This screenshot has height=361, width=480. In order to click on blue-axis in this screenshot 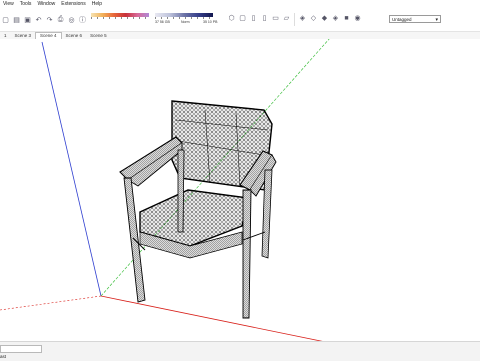, I will do `click(71, 169)`.